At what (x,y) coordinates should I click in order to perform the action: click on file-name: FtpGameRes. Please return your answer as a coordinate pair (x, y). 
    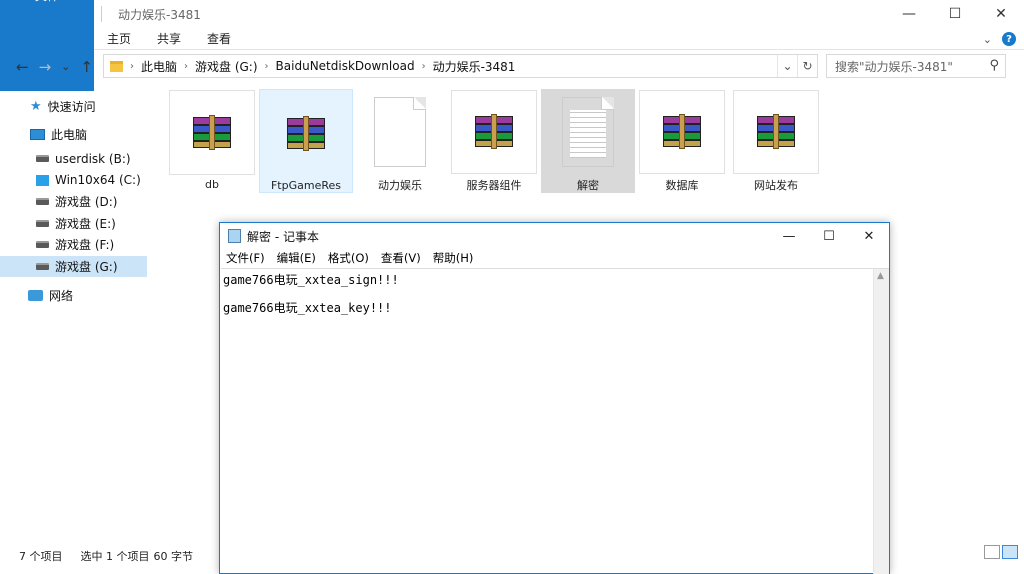
    Looking at the image, I should click on (306, 185).